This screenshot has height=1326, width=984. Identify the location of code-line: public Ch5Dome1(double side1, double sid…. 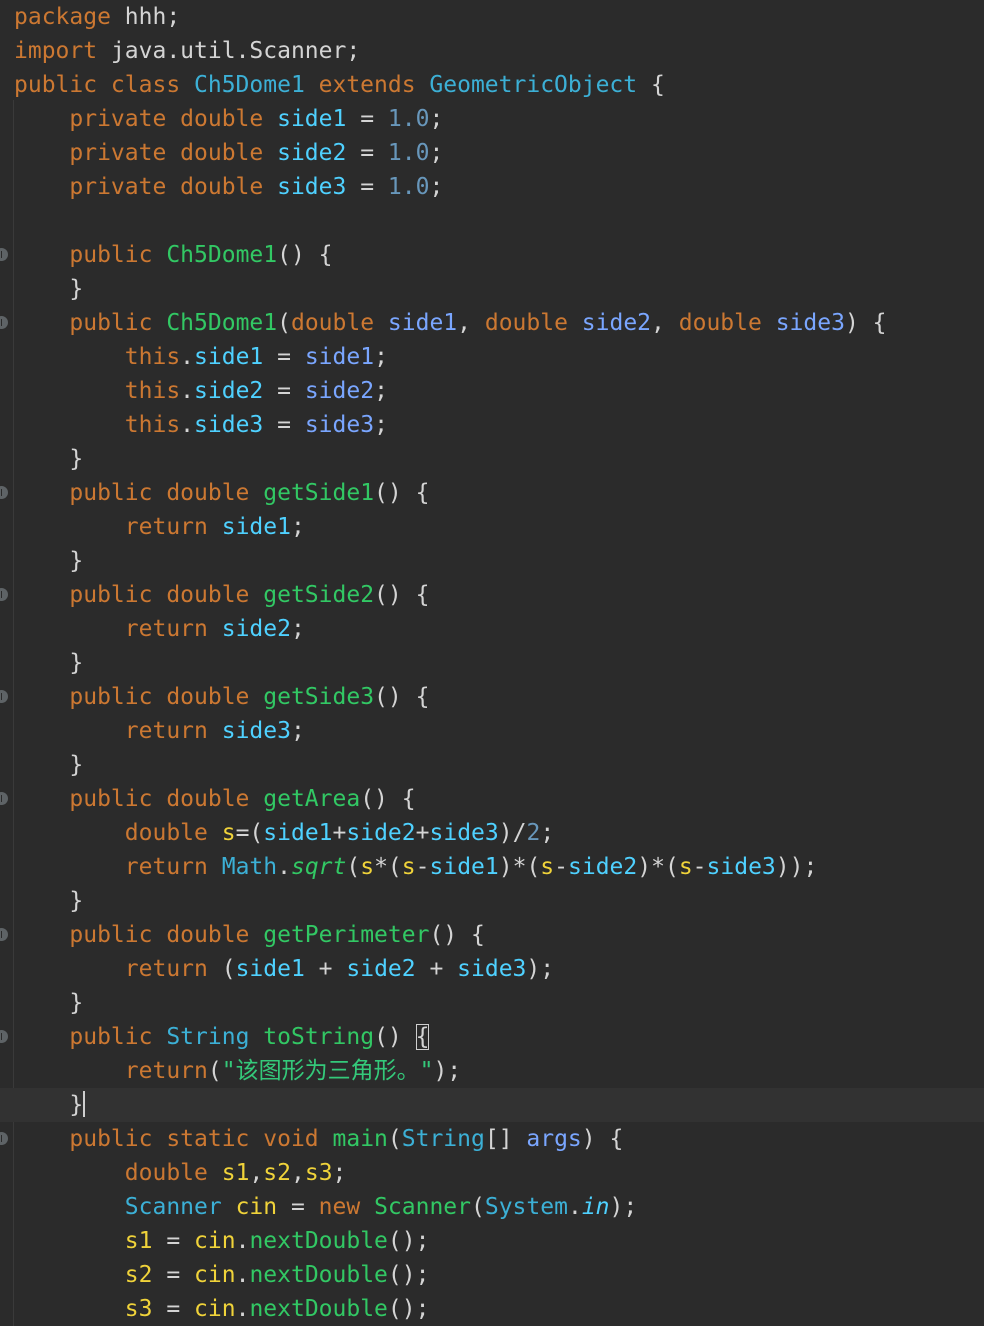
(492, 323).